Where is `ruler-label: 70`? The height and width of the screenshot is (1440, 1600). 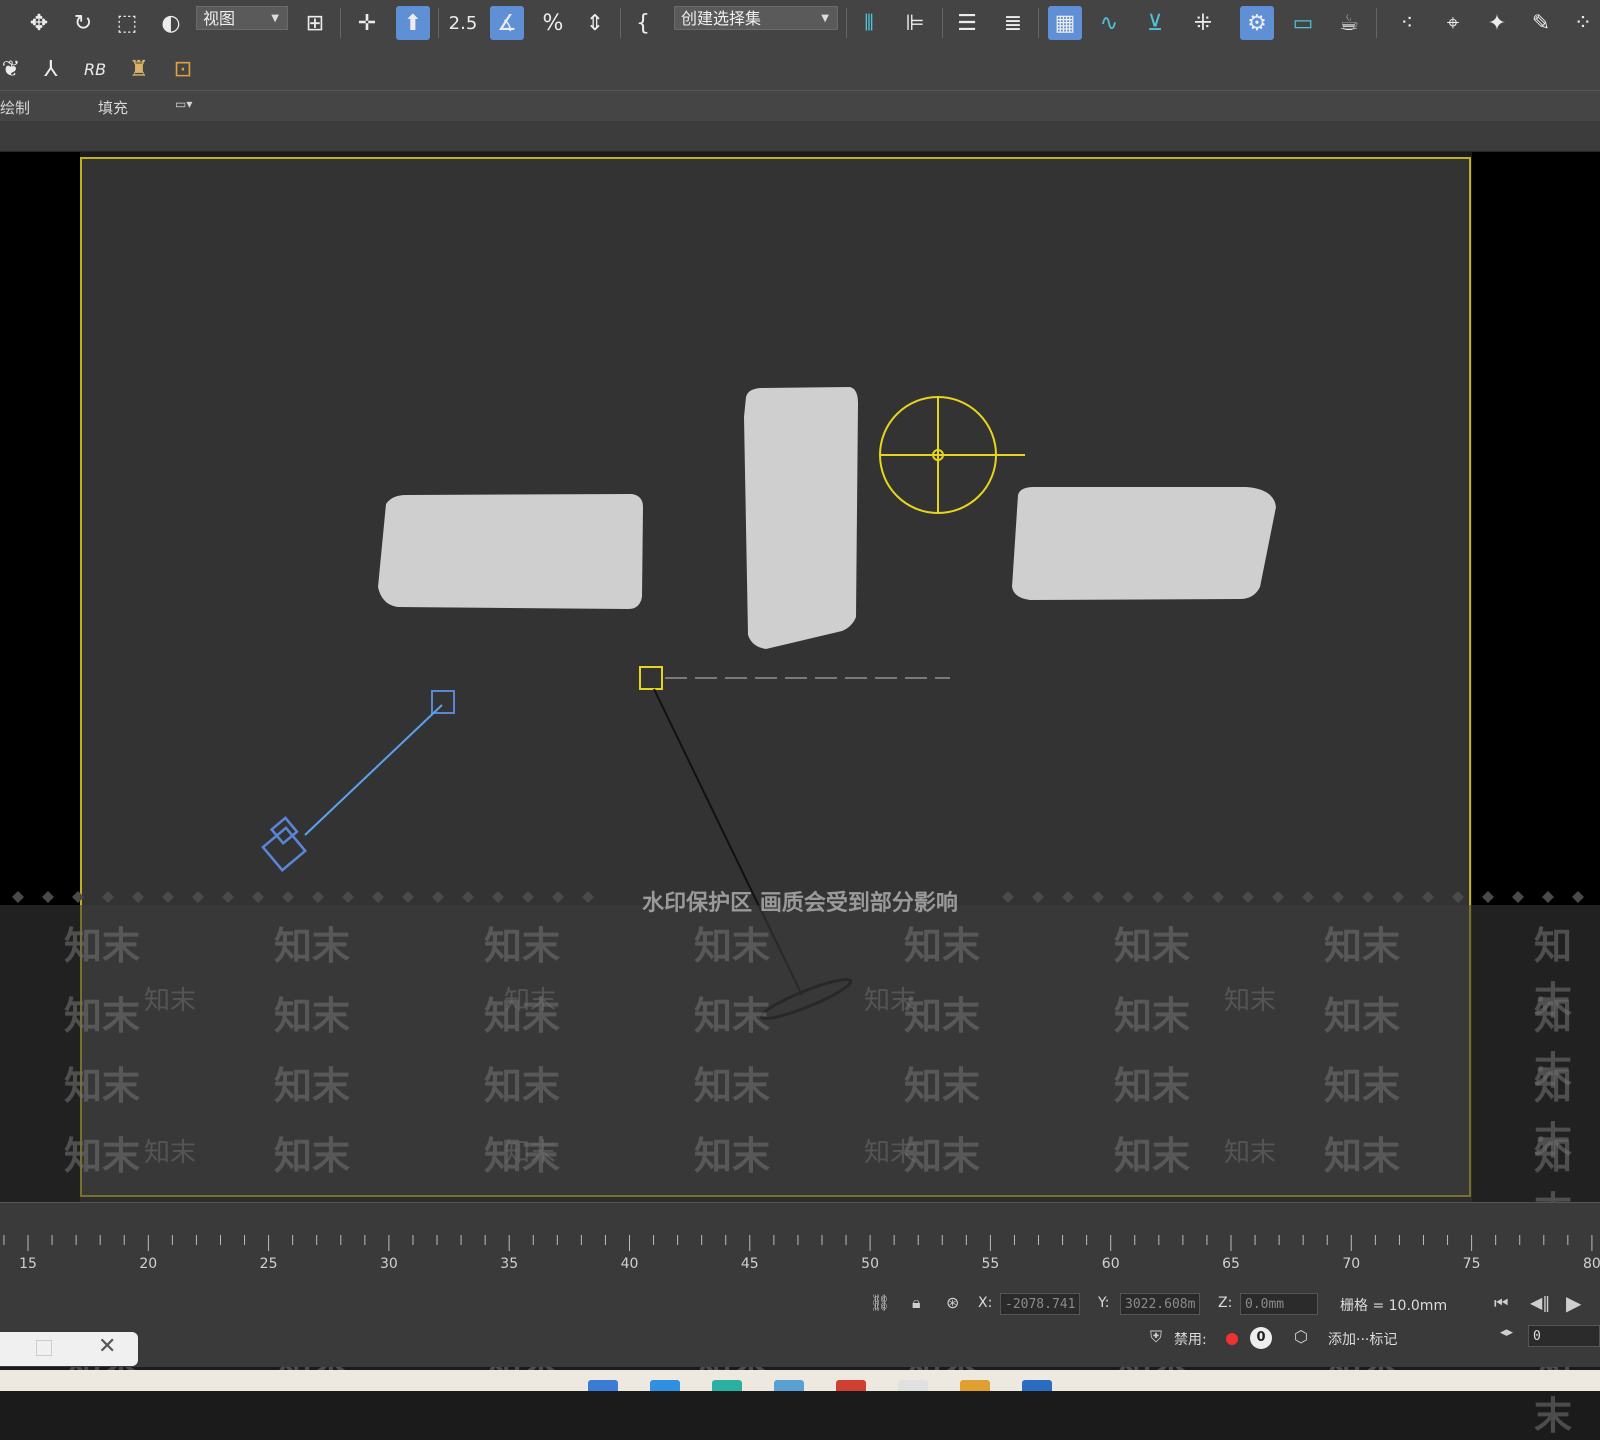
ruler-label: 70 is located at coordinates (1351, 1264).